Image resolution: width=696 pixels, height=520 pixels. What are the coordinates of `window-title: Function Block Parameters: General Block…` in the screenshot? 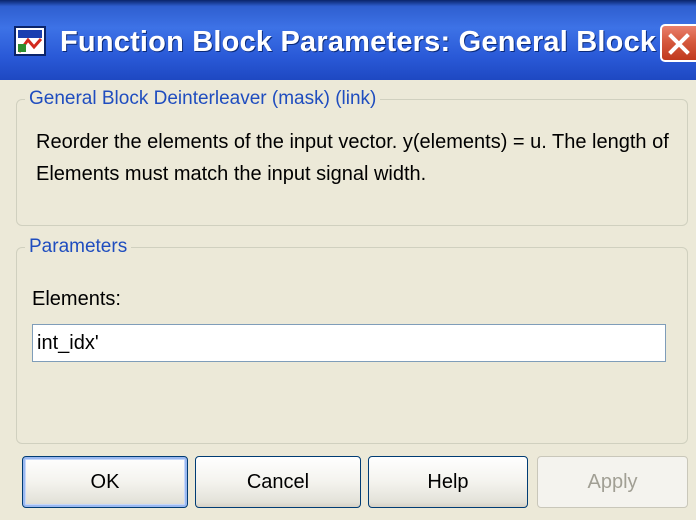 It's located at (378, 42).